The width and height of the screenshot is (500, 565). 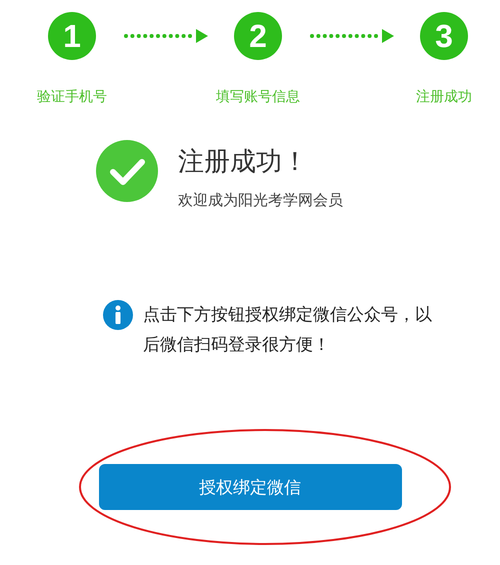 What do you see at coordinates (250, 487) in the screenshot?
I see `bind-wechat-button: 授权绑定微信` at bounding box center [250, 487].